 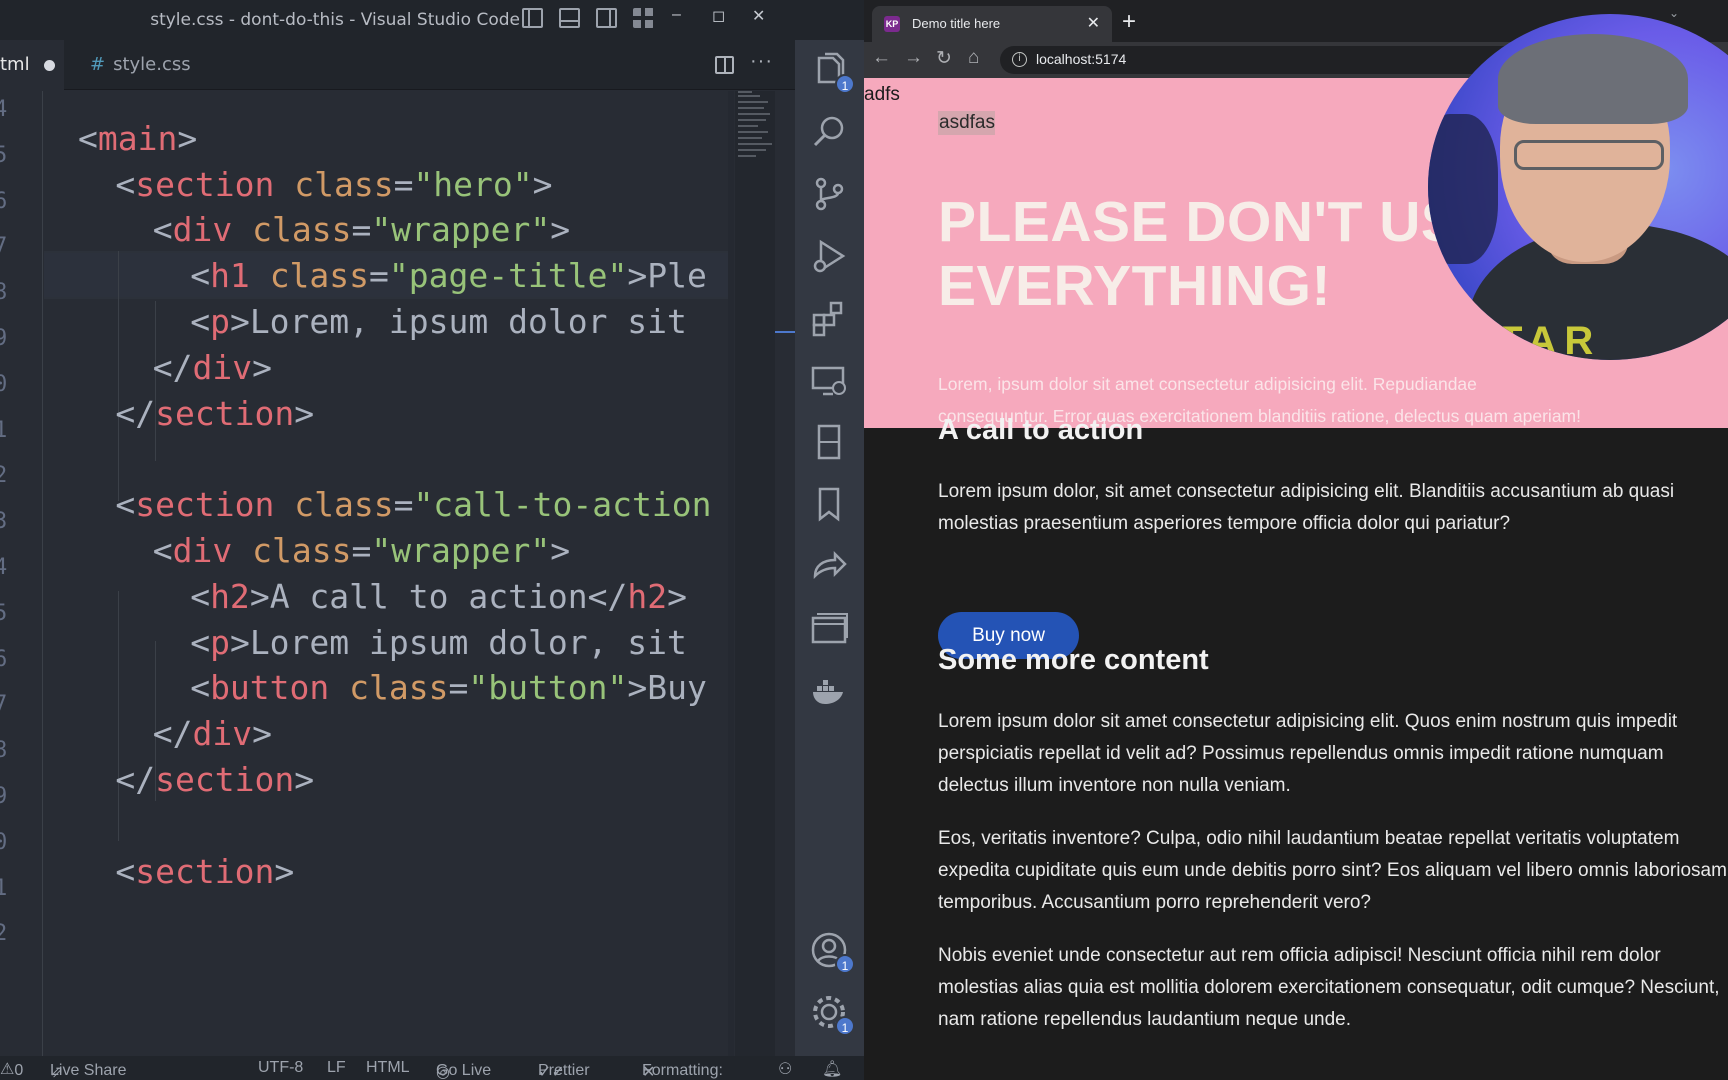 I want to click on forward-arrow-icon: →, so click(x=913, y=58).